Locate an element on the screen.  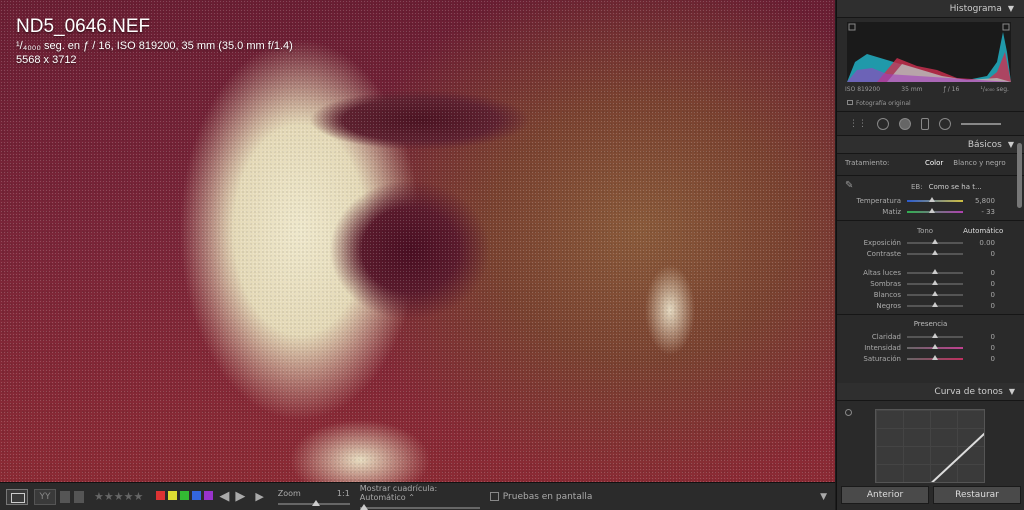
hist-aperture: ƒ / 16 is located at coordinates (951, 89).